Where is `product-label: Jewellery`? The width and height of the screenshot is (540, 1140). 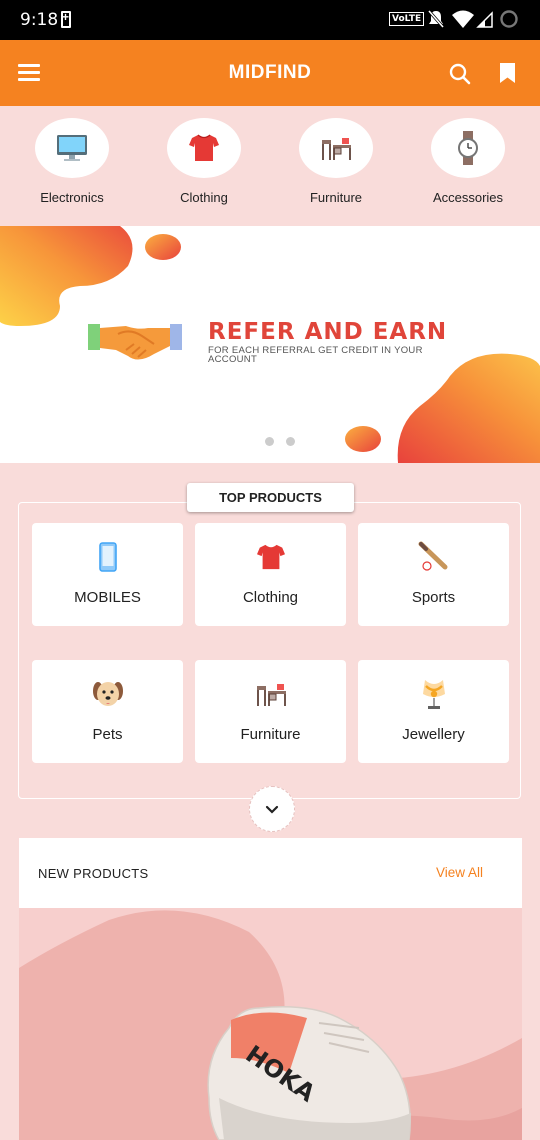 product-label: Jewellery is located at coordinates (433, 734).